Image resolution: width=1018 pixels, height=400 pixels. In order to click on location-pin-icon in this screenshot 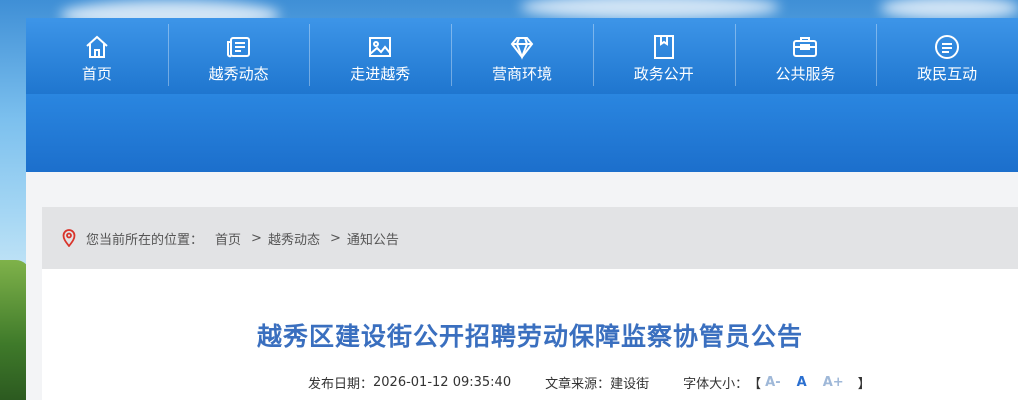, I will do `click(69, 238)`.